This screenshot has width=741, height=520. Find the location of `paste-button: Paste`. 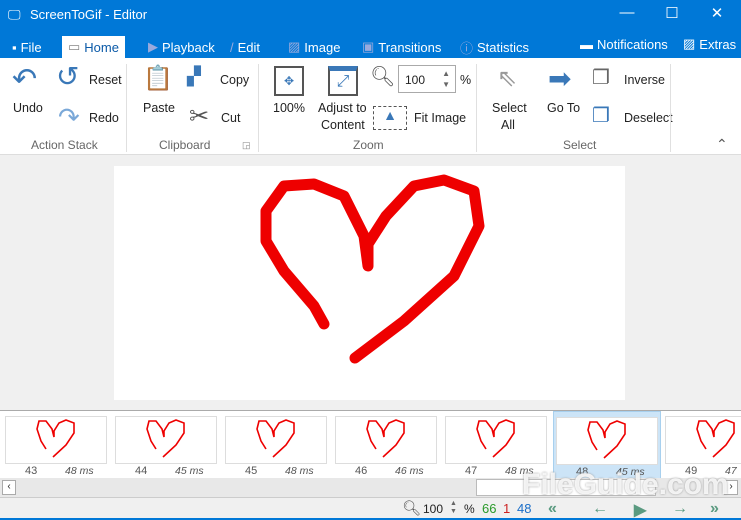

paste-button: Paste is located at coordinates (159, 108).